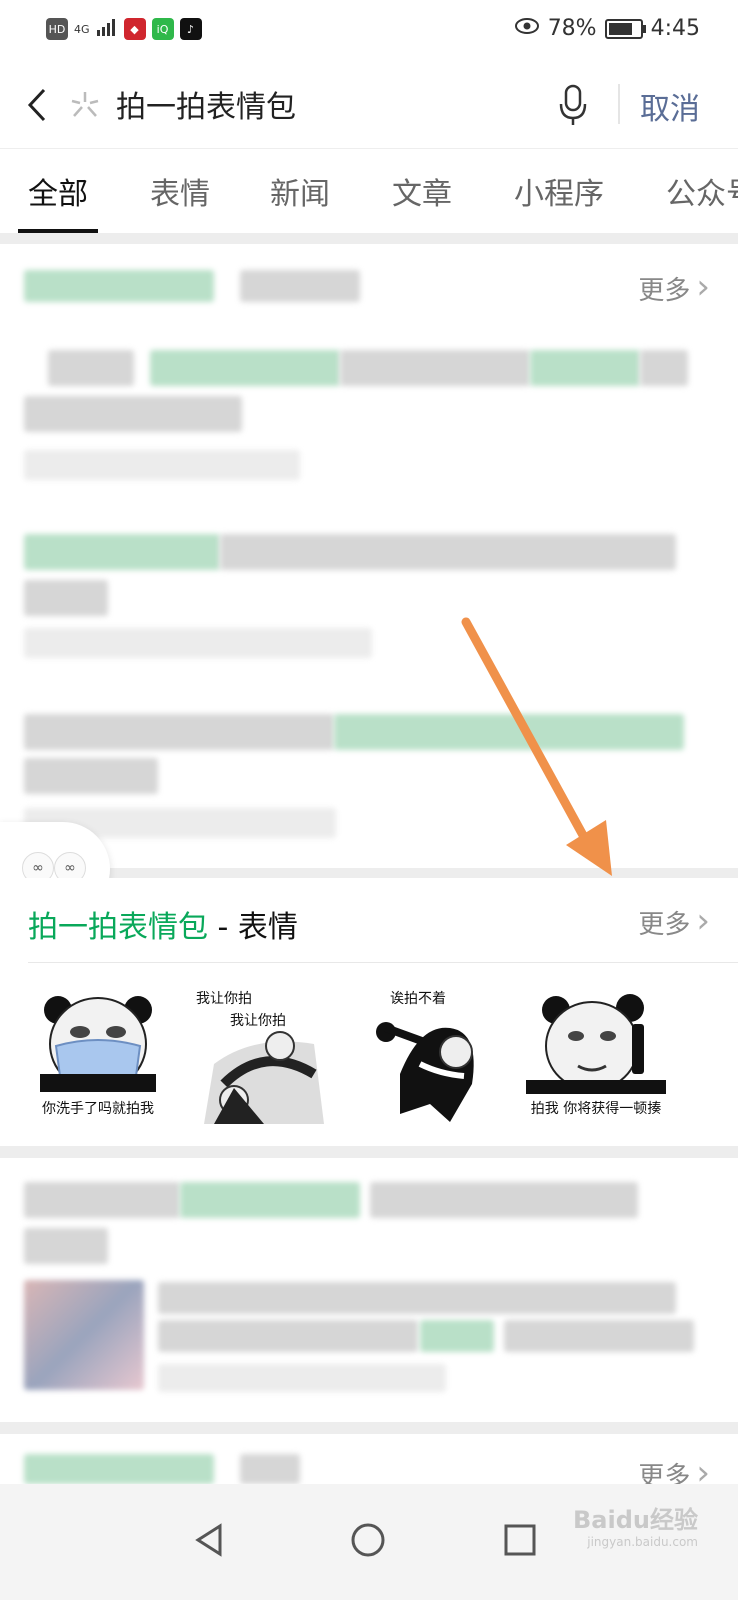 The image size is (738, 1600). What do you see at coordinates (82, 29) in the screenshot?
I see `network-label: 4G` at bounding box center [82, 29].